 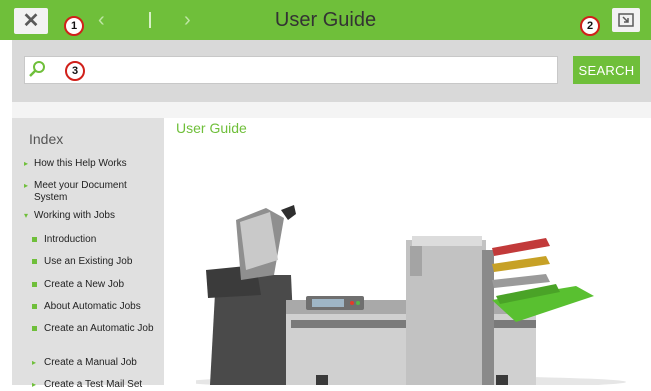 I want to click on sidebar-item-create-test-mail-set: ▸ Create a Test Mail Set, so click(x=92, y=385).